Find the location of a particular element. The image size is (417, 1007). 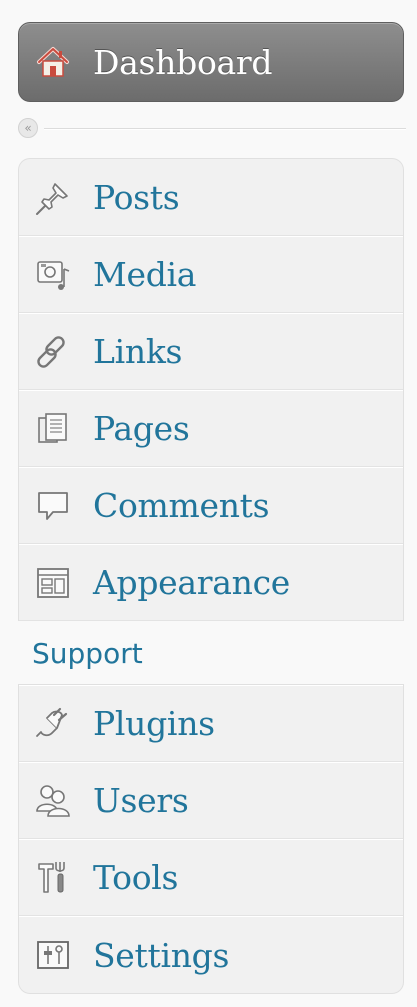

menu-item-comments: Comments is located at coordinates (211, 505).